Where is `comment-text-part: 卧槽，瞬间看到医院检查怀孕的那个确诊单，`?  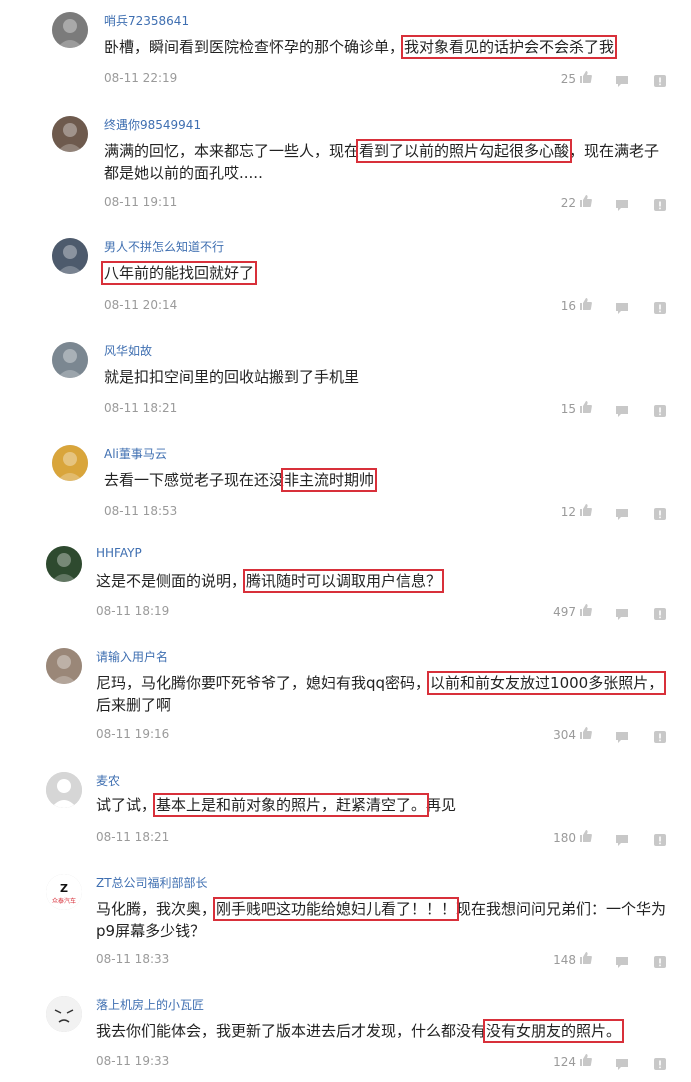 comment-text-part: 卧槽，瞬间看到医院检查怀孕的那个确诊单， is located at coordinates (254, 47).